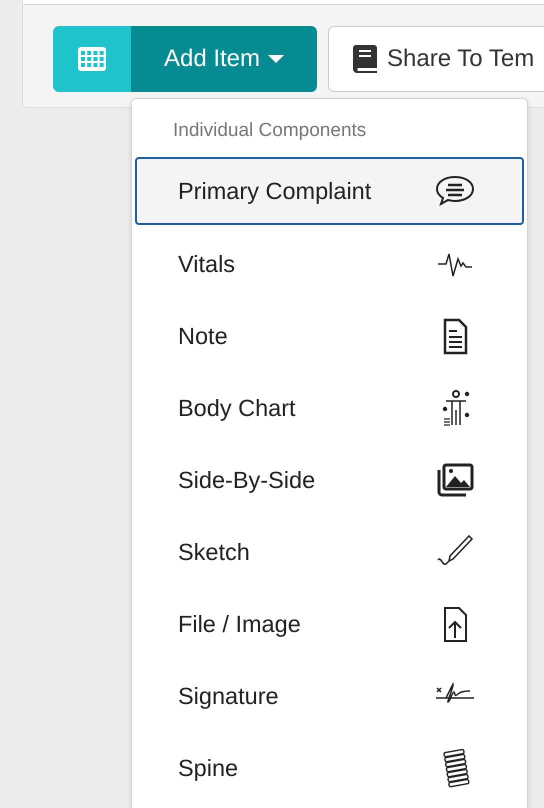 The width and height of the screenshot is (544, 808). What do you see at coordinates (329, 264) in the screenshot?
I see `menu-item: Vitals` at bounding box center [329, 264].